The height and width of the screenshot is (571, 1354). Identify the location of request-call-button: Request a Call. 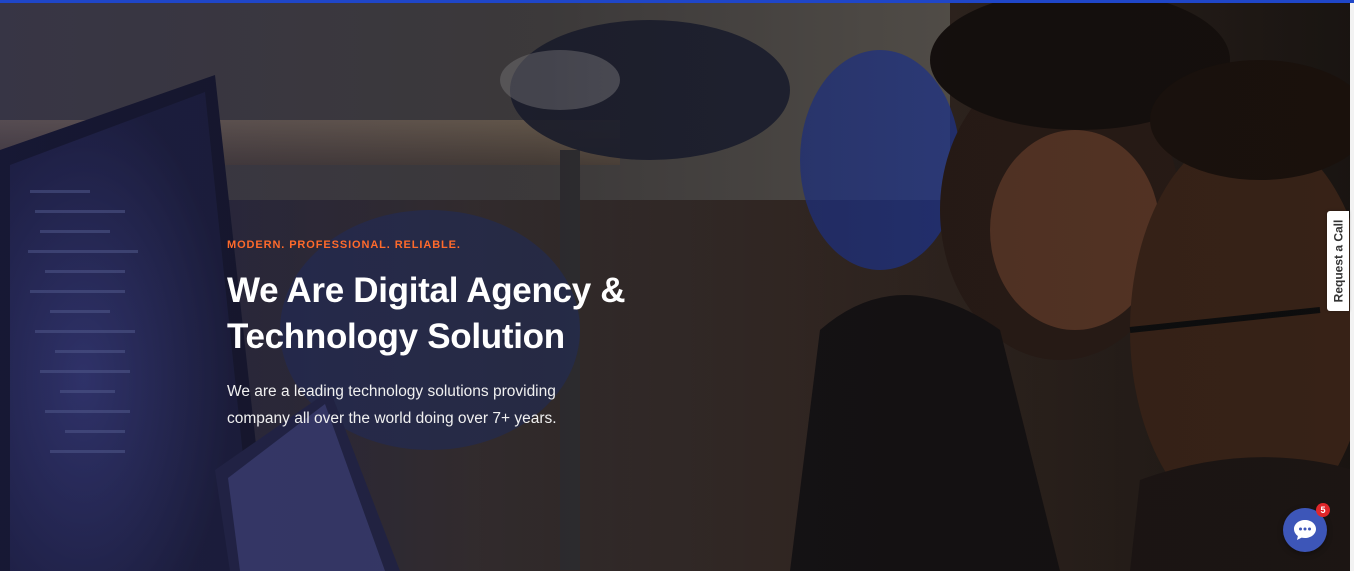
(1338, 261).